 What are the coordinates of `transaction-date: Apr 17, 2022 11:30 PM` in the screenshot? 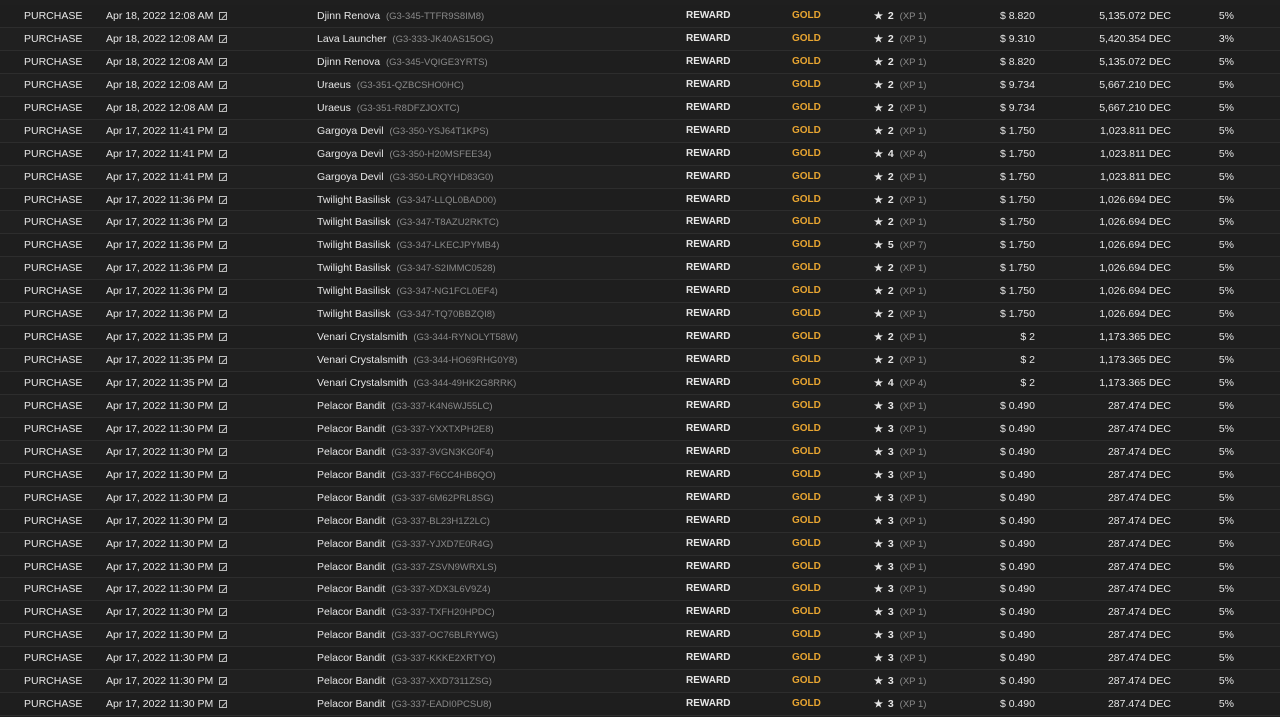 It's located at (167, 475).